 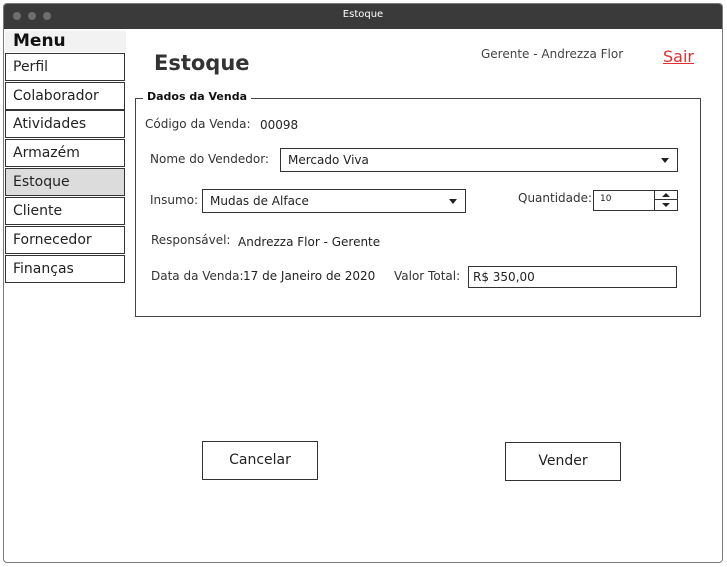 What do you see at coordinates (65, 240) in the screenshot?
I see `menu-item-fornecedor: Fornecedor` at bounding box center [65, 240].